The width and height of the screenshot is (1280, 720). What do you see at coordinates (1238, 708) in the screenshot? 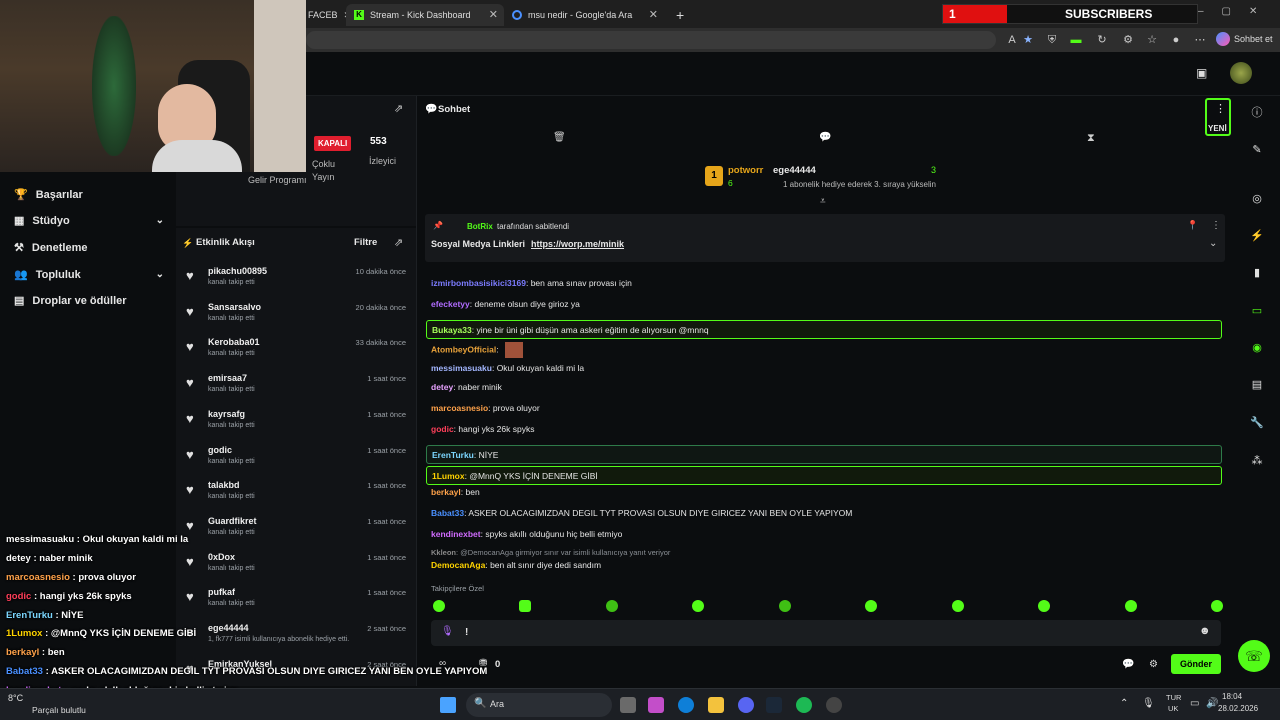
I see `clock-date: 28.02.2026` at bounding box center [1238, 708].